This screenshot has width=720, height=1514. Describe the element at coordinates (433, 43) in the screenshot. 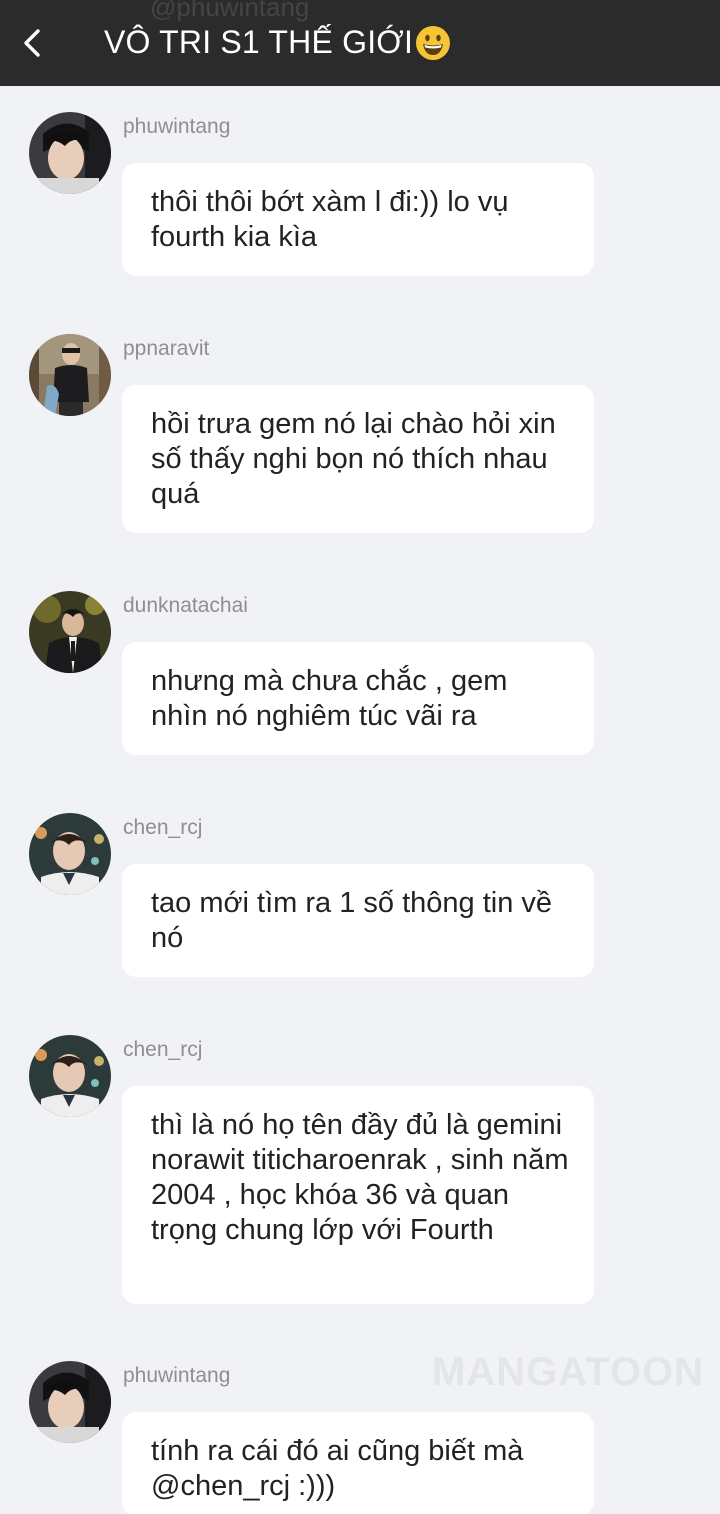

I see `grinning-face-icon` at that location.